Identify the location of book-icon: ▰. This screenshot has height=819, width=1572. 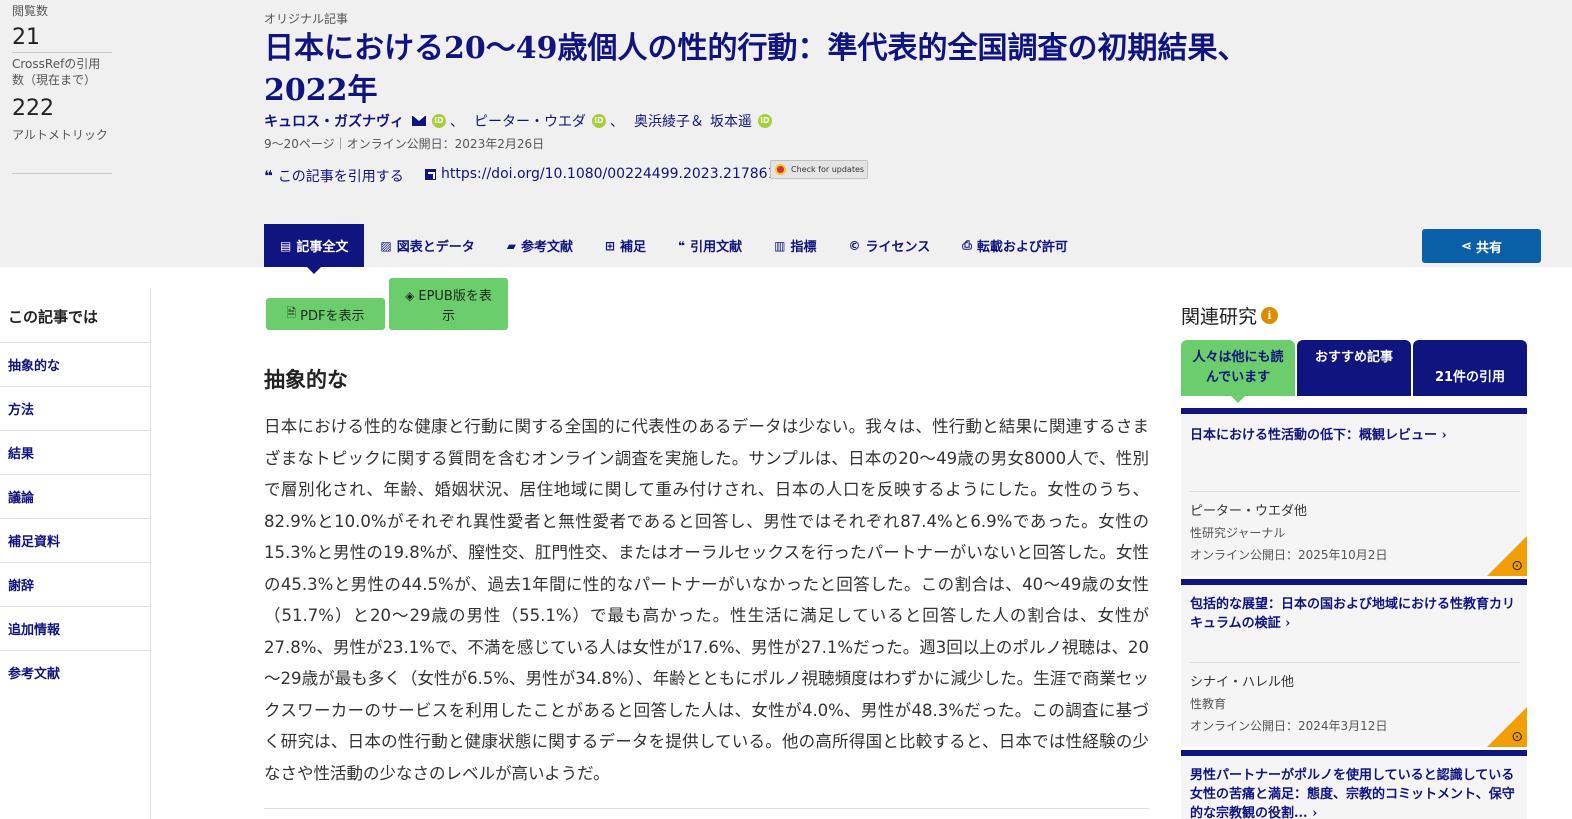
(511, 245).